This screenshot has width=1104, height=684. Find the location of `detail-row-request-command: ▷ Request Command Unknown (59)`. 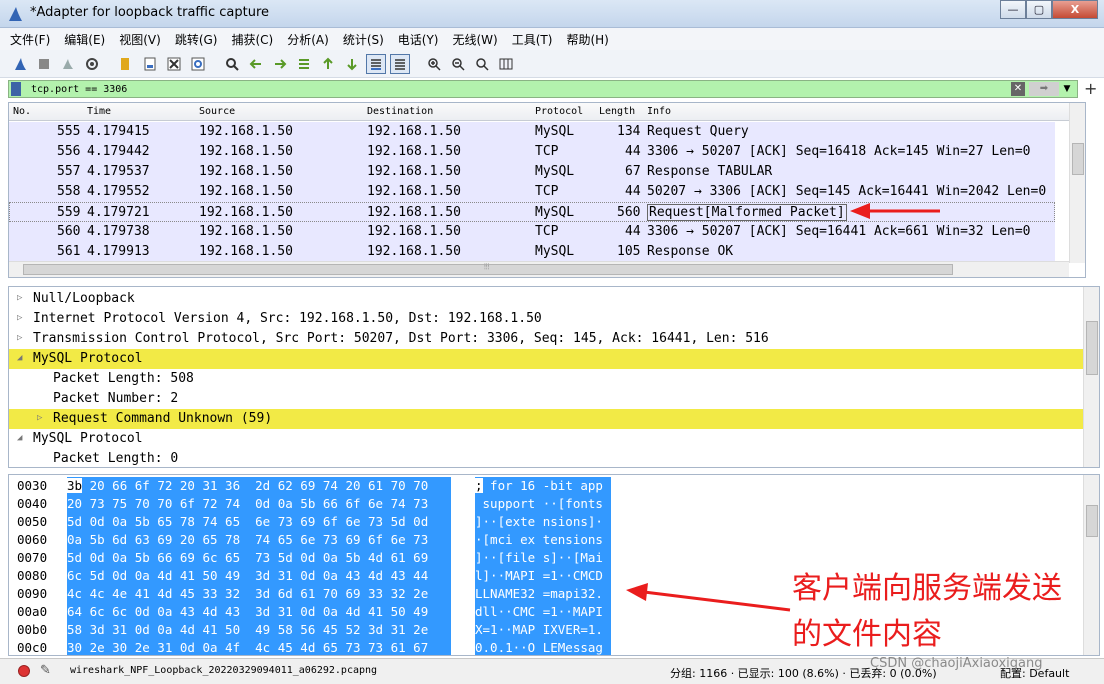

detail-row-request-command: ▷ Request Command Unknown (59) is located at coordinates (546, 419).